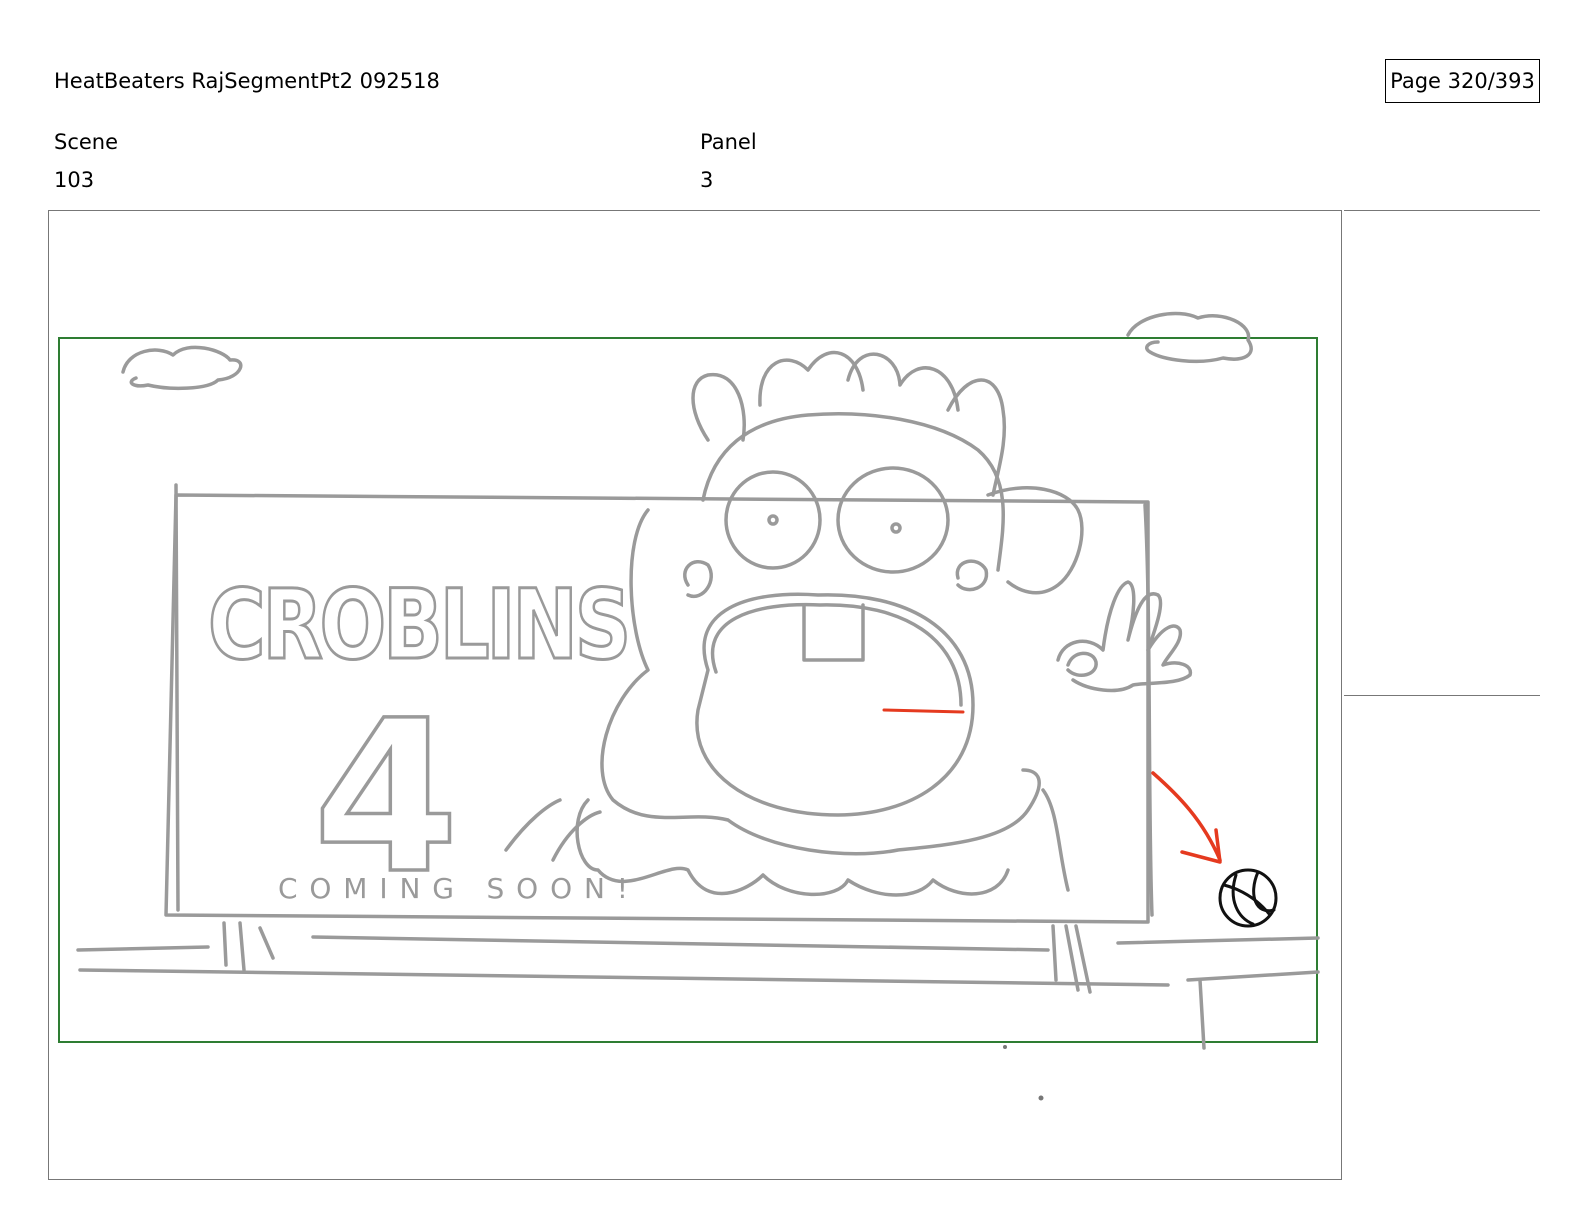  Describe the element at coordinates (1462, 81) in the screenshot. I see `page-number: Page 320/393` at that location.